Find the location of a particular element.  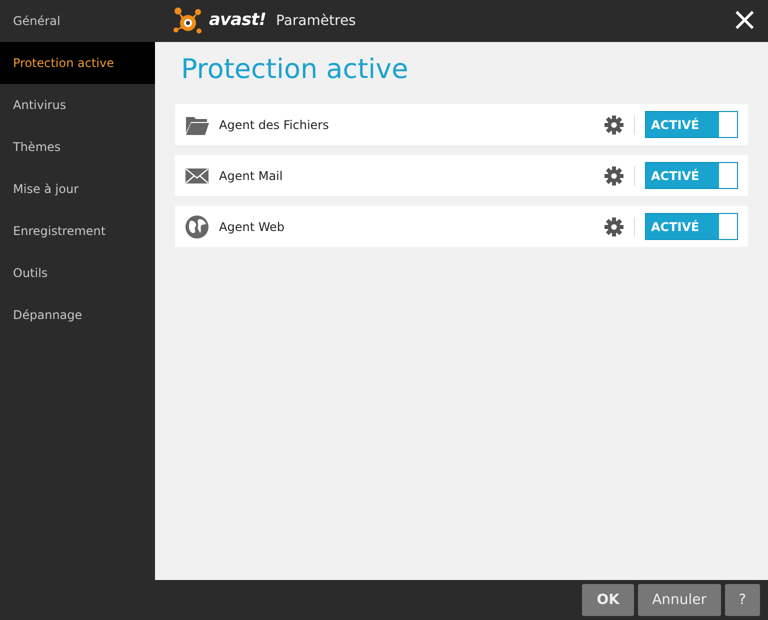

footer-button: ? is located at coordinates (742, 600).